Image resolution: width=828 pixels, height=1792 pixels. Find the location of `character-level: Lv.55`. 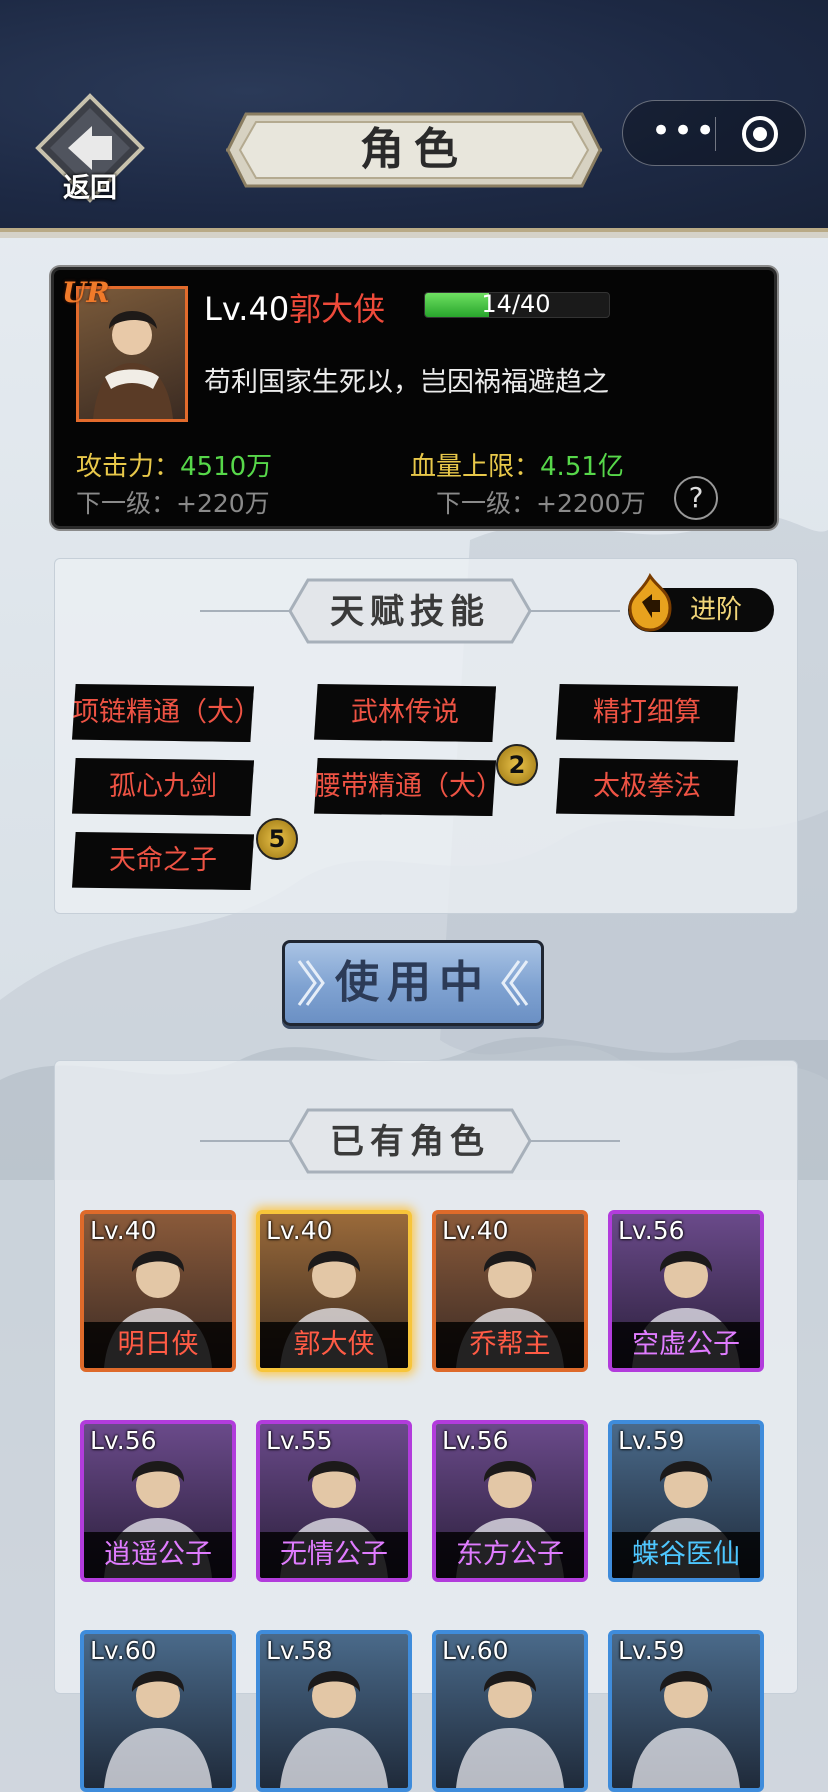

character-level: Lv.55 is located at coordinates (299, 1440).